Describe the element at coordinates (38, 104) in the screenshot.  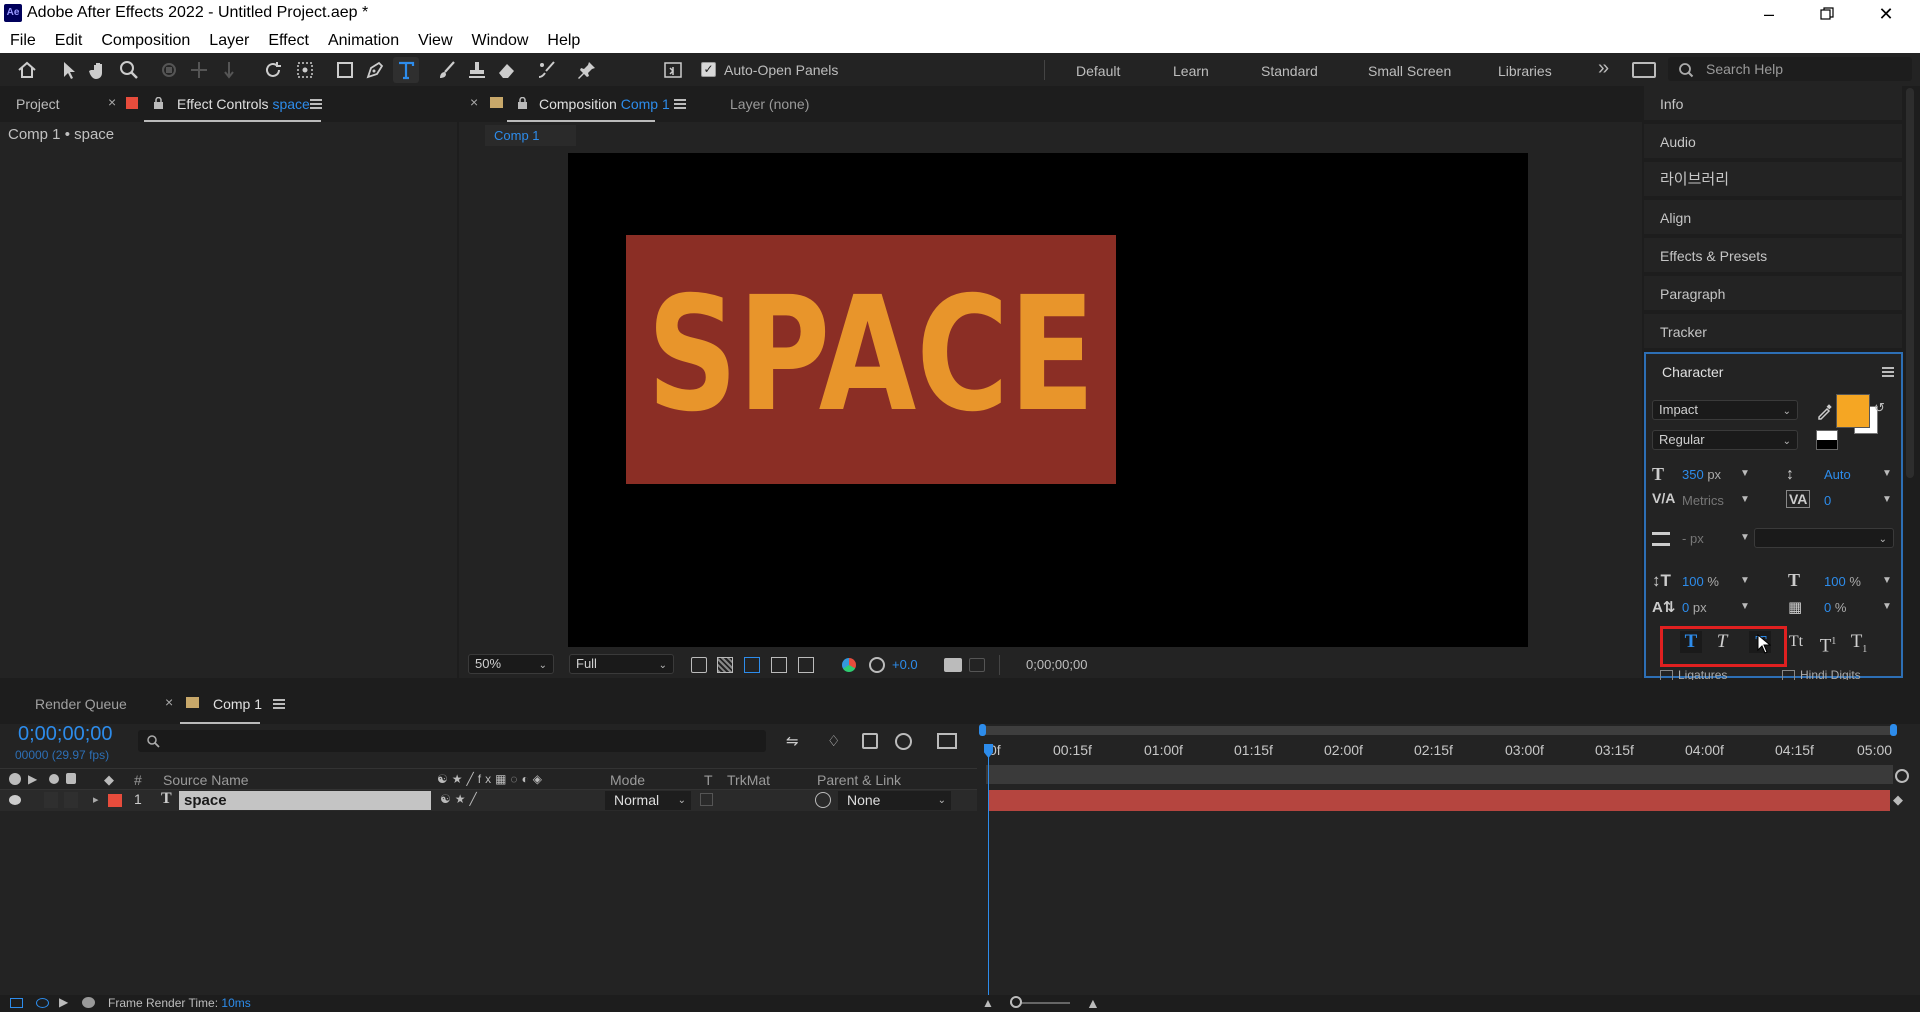
I see `tab-project: Project` at that location.